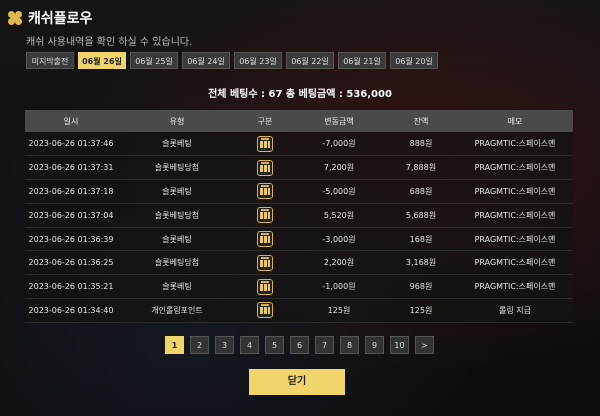 This screenshot has height=416, width=600. I want to click on row-date: 2023-06-26 01:37:46, so click(71, 144).